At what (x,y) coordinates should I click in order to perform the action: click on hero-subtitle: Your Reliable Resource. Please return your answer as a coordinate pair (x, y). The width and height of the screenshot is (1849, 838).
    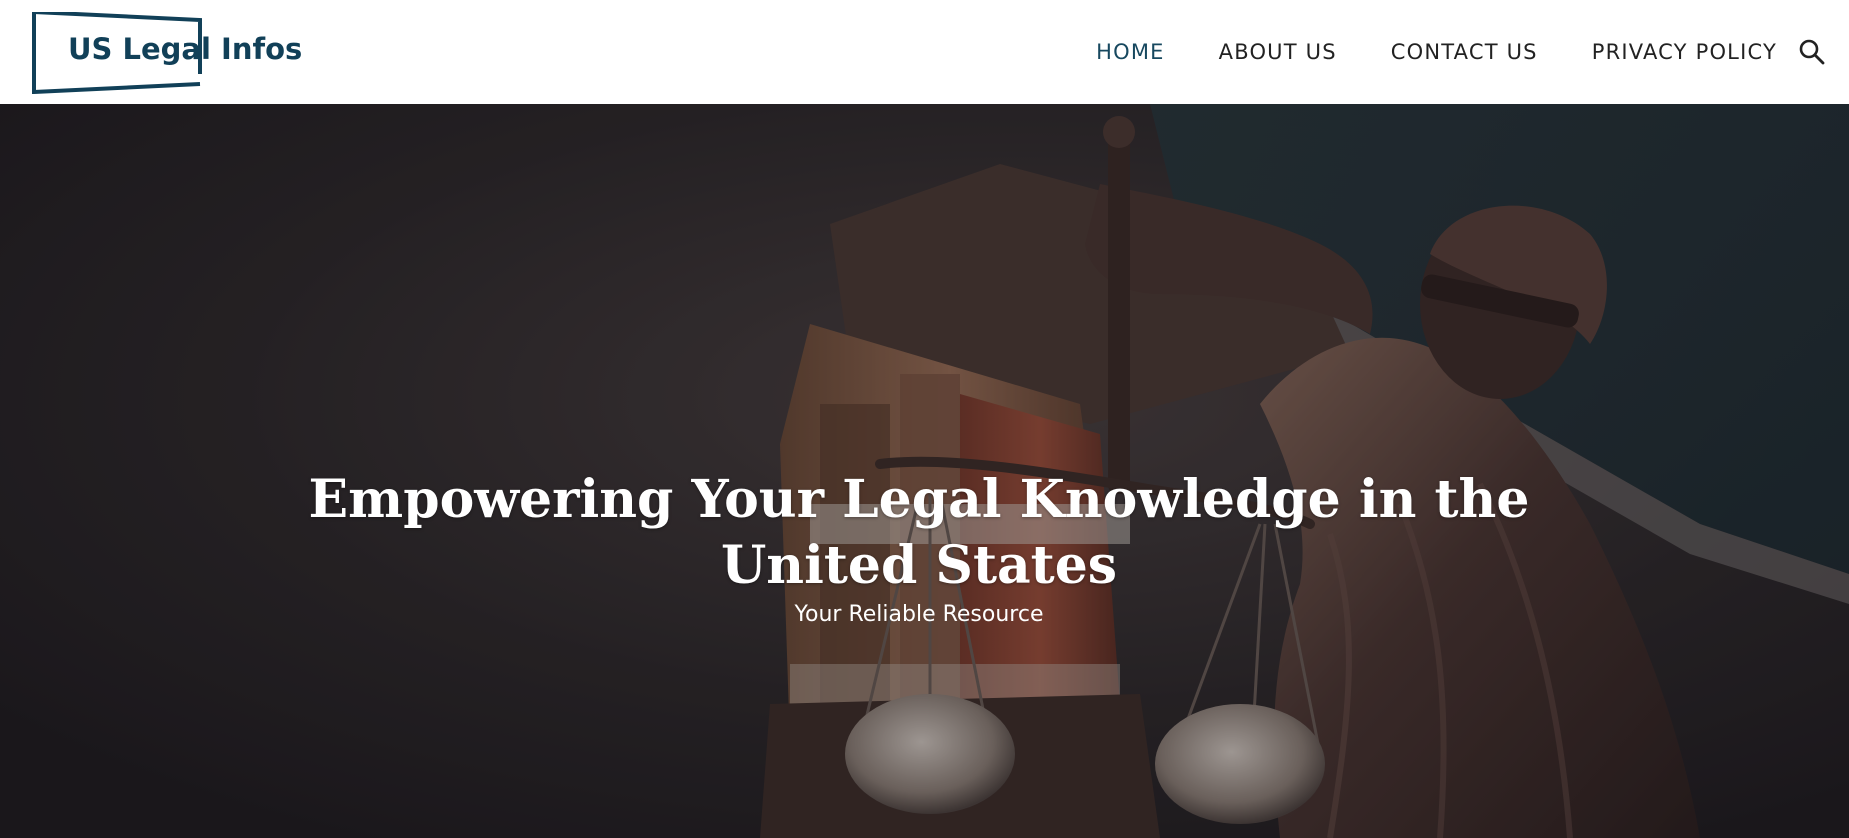
    Looking at the image, I should click on (919, 614).